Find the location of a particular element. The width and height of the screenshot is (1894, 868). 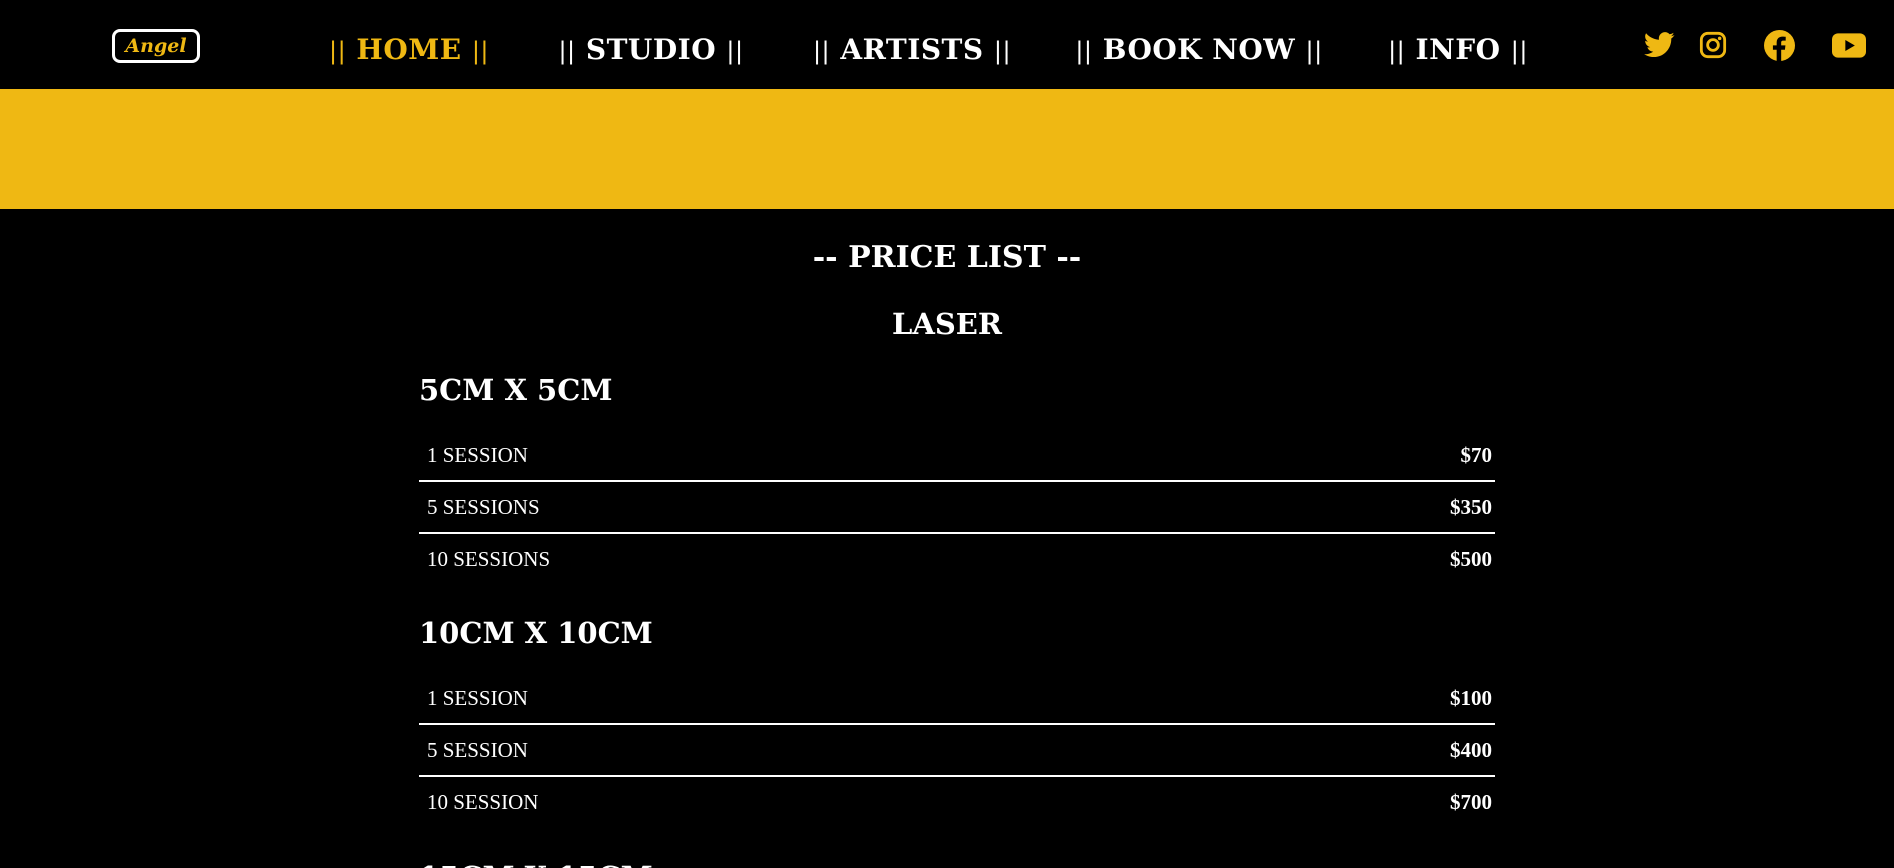

session-label: 5 SESSIONS is located at coordinates (483, 506).